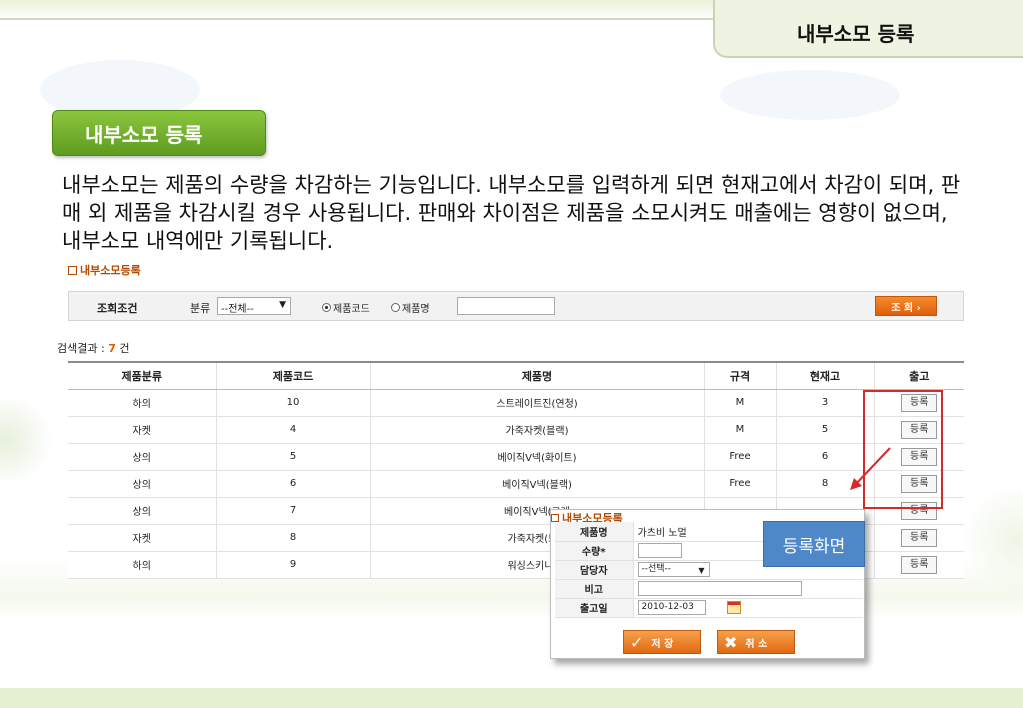  I want to click on cell-code: 4, so click(293, 430).